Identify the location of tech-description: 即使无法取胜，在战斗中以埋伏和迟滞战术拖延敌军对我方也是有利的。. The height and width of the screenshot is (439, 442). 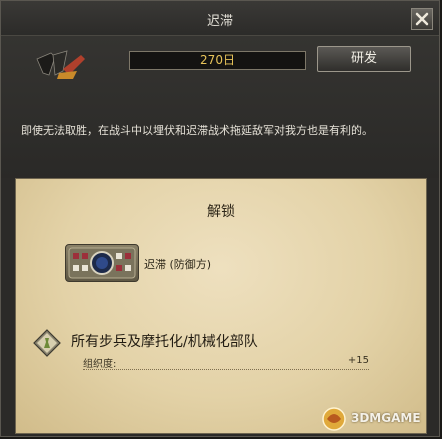
(197, 130).